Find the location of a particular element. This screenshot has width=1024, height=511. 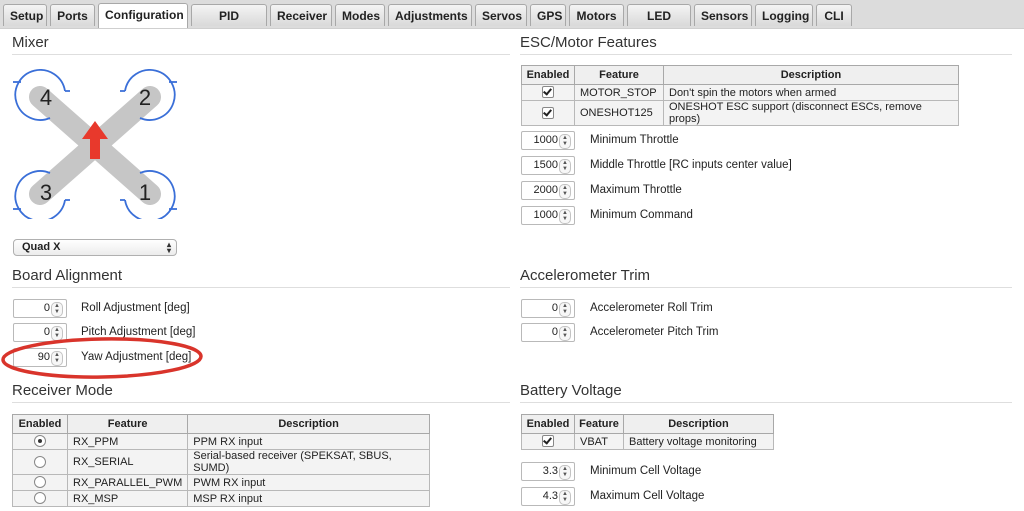

mixer-divider is located at coordinates (261, 54).